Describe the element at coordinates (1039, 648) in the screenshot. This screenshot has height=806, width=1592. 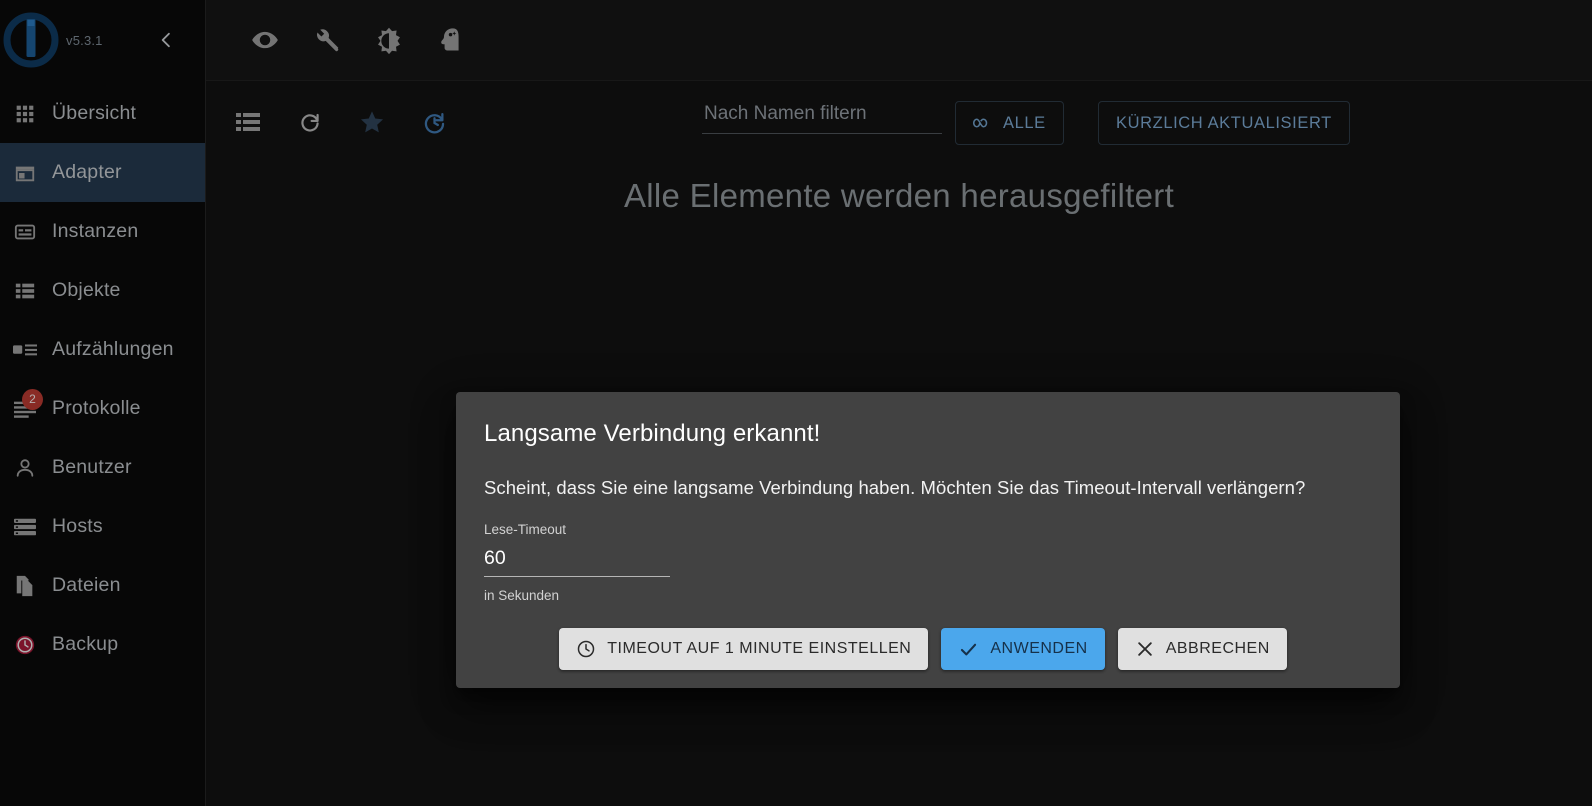
I see `apply-label: ANWENDEN` at that location.